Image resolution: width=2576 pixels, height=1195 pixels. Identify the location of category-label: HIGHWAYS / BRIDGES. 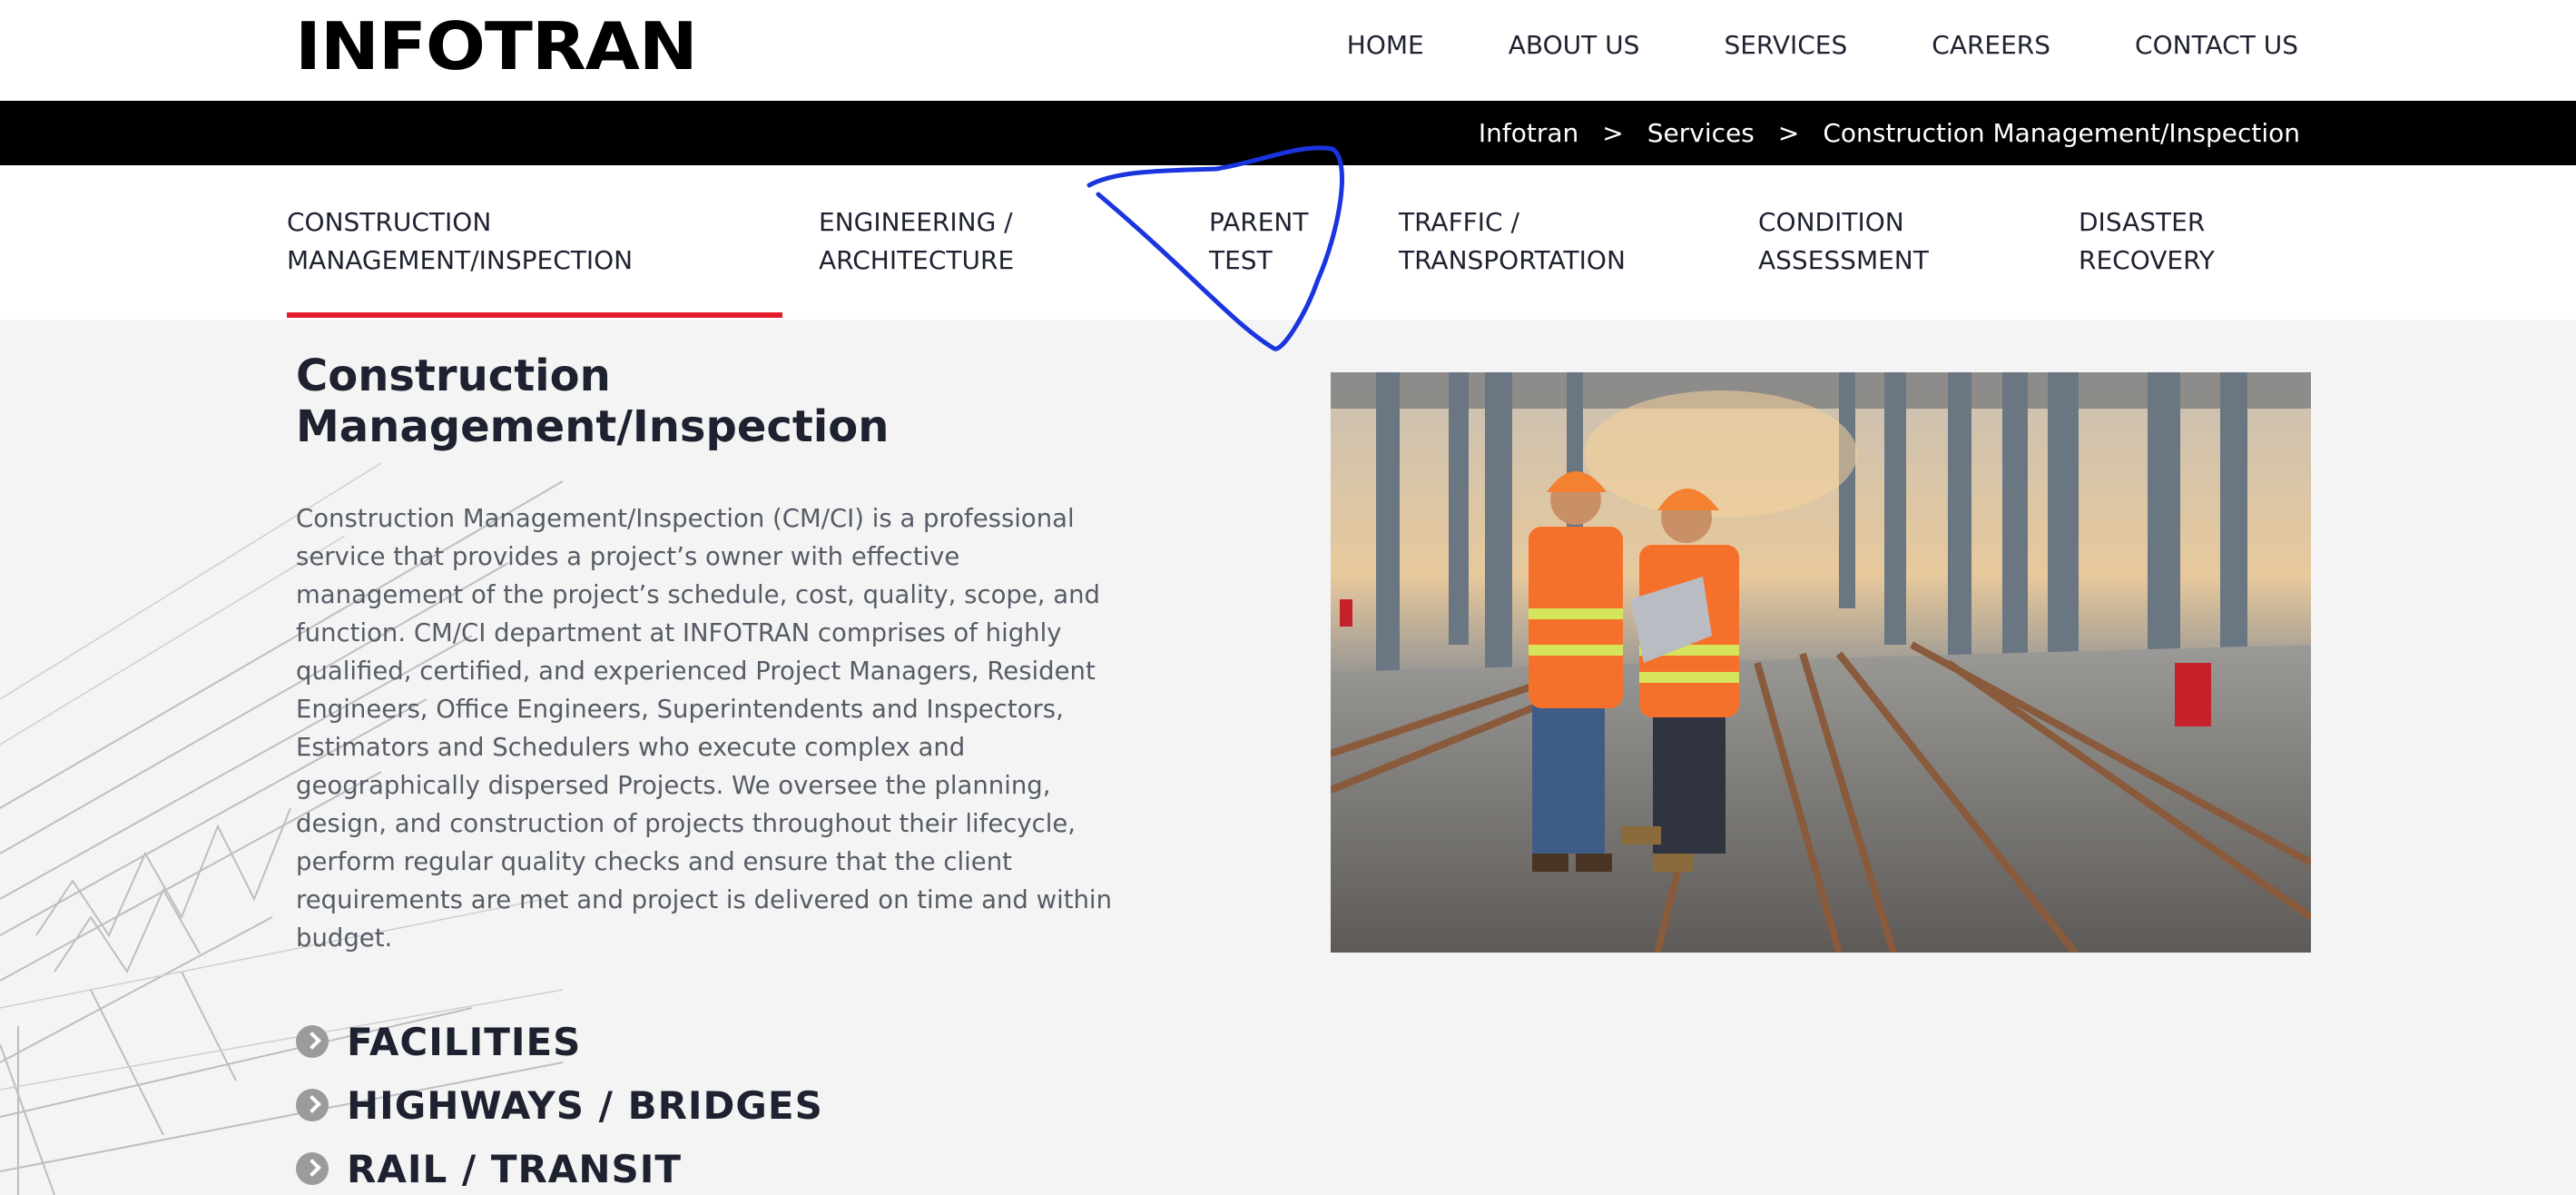
(585, 1105).